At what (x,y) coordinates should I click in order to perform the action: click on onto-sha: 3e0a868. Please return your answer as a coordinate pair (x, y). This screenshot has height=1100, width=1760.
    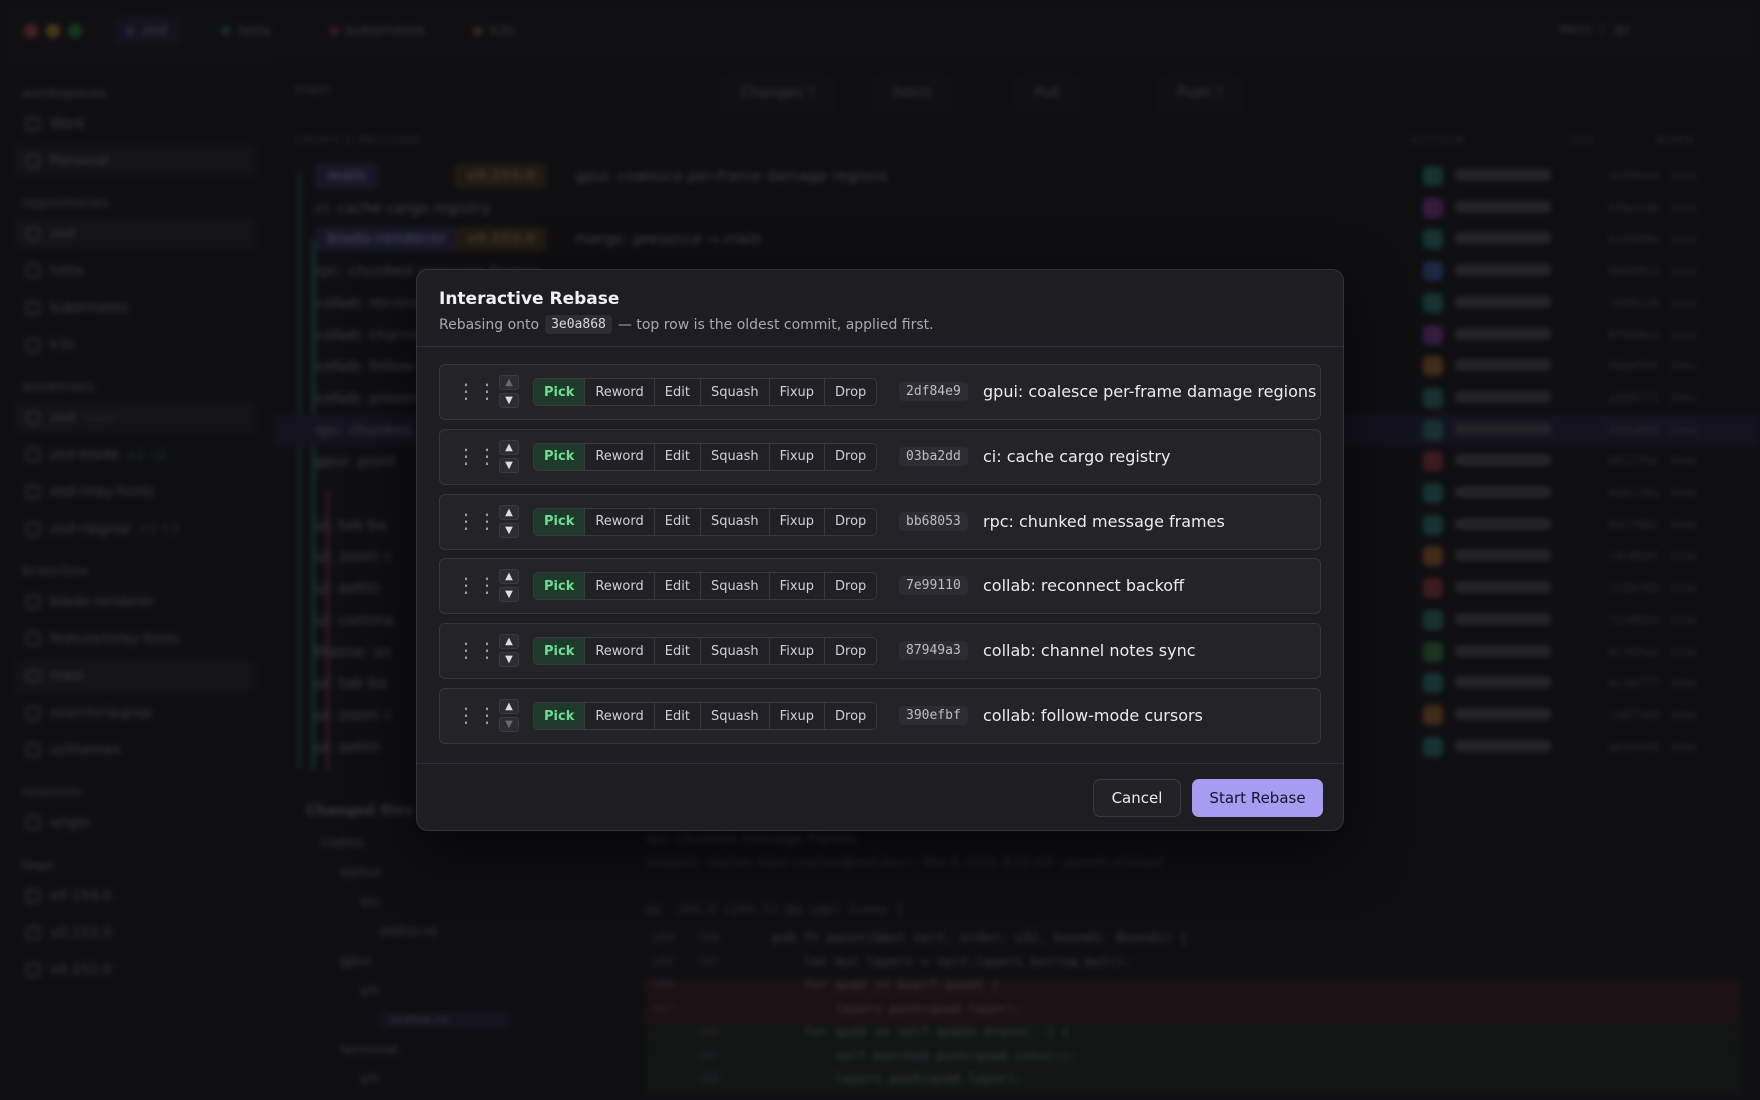
    Looking at the image, I should click on (578, 324).